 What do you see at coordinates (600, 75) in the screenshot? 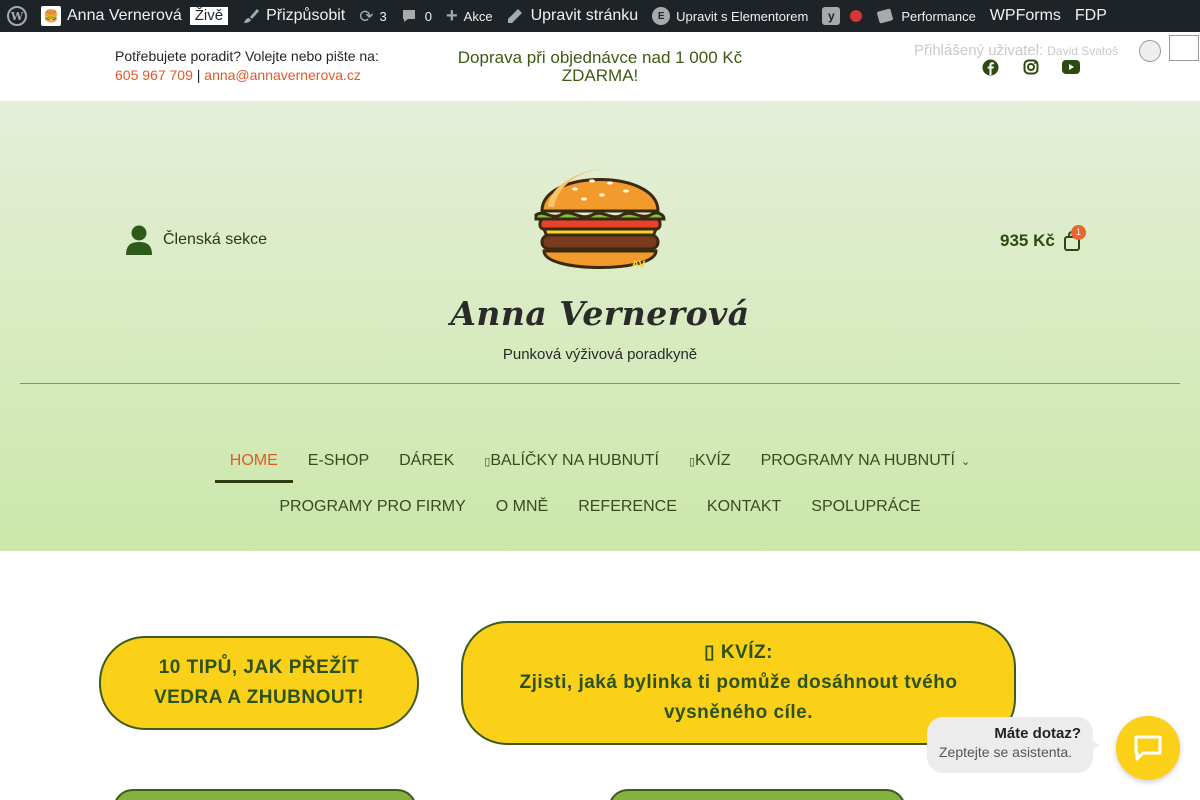
I see `shipping-line-2: ZDARMA!` at bounding box center [600, 75].